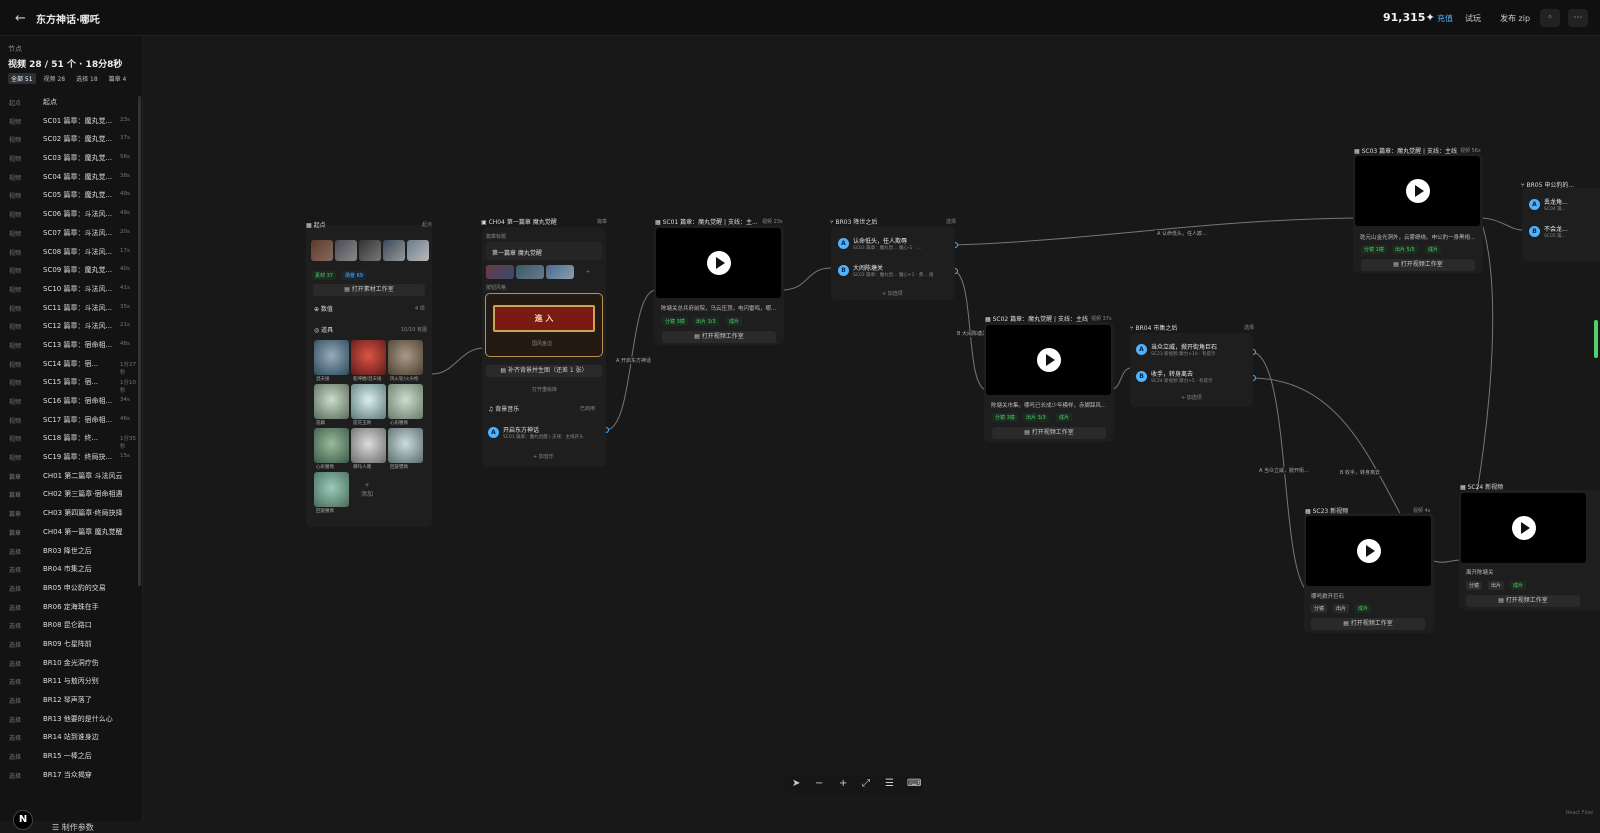 Image resolution: width=1600 pixels, height=833 pixels. What do you see at coordinates (70, 178) in the screenshot?
I see `sidebar-node-item: 视频 SC04 篇章：魔丸觉... 38s` at bounding box center [70, 178].